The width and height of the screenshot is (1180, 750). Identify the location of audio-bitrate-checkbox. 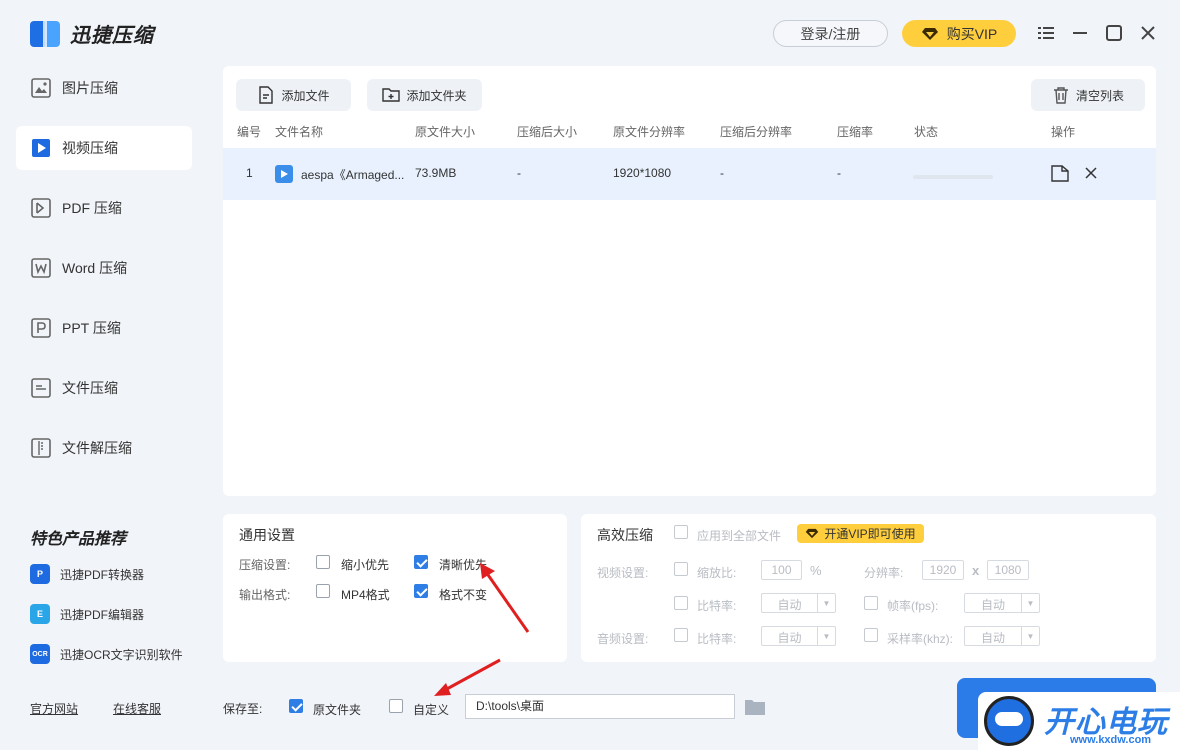
(681, 635).